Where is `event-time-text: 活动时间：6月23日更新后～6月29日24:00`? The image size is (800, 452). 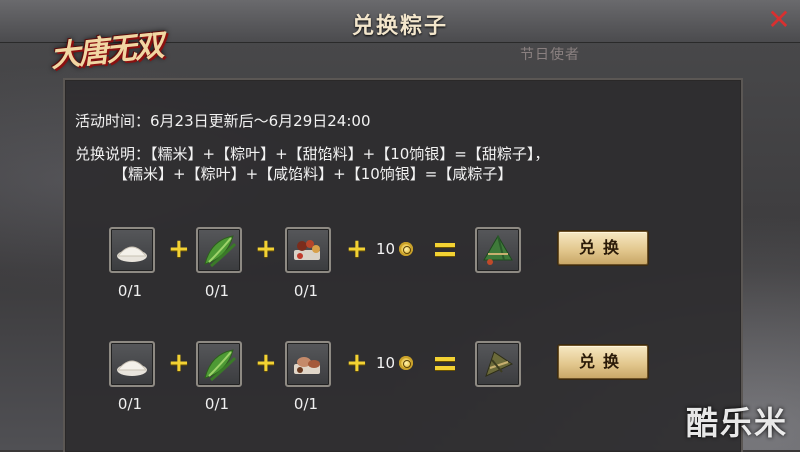 event-time-text: 活动时间：6月23日更新后～6月29日24:00 is located at coordinates (223, 121).